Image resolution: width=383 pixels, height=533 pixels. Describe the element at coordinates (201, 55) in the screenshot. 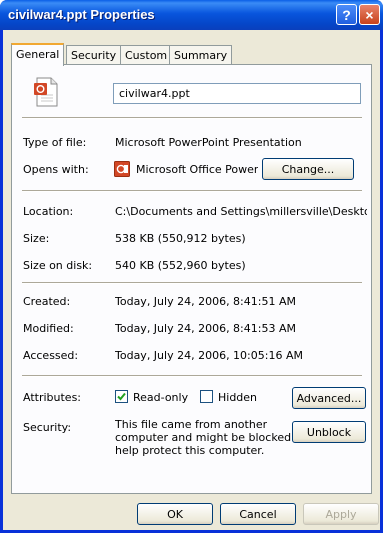

I see `tab-summary: Summary` at that location.